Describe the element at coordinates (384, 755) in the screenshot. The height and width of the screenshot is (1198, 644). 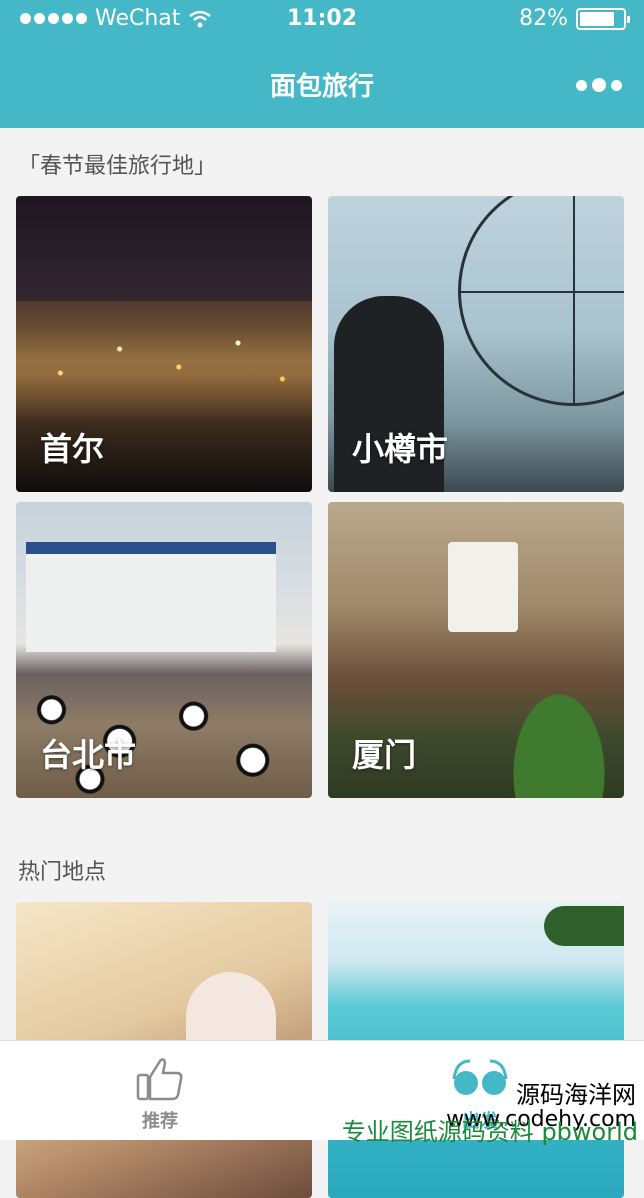
I see `destination-label: 厦门` at that location.